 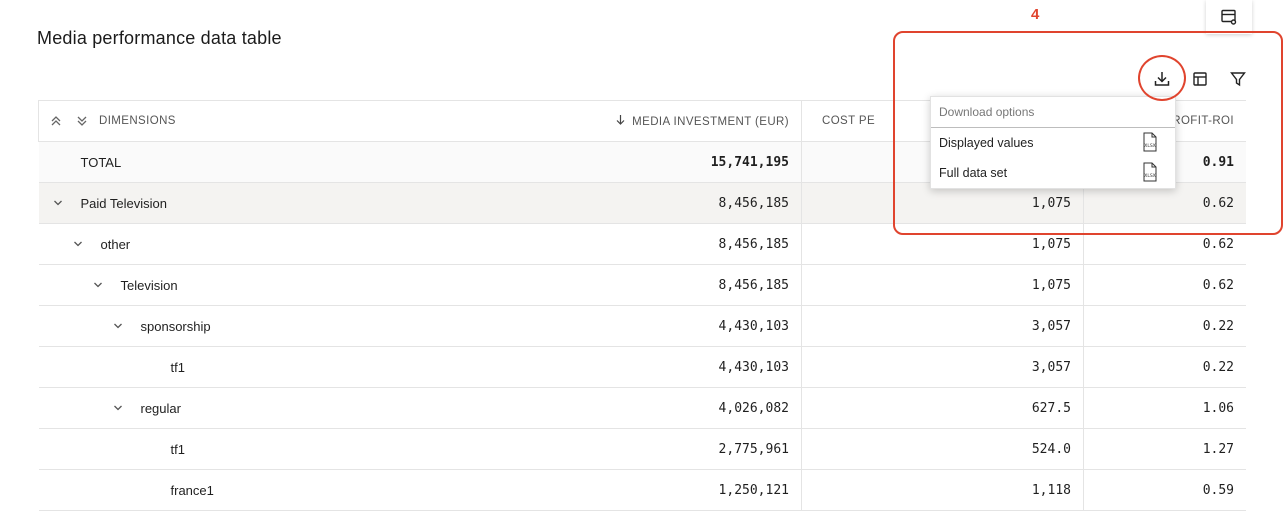 I want to click on profit-roi-cell: 1.27, so click(x=1164, y=449).